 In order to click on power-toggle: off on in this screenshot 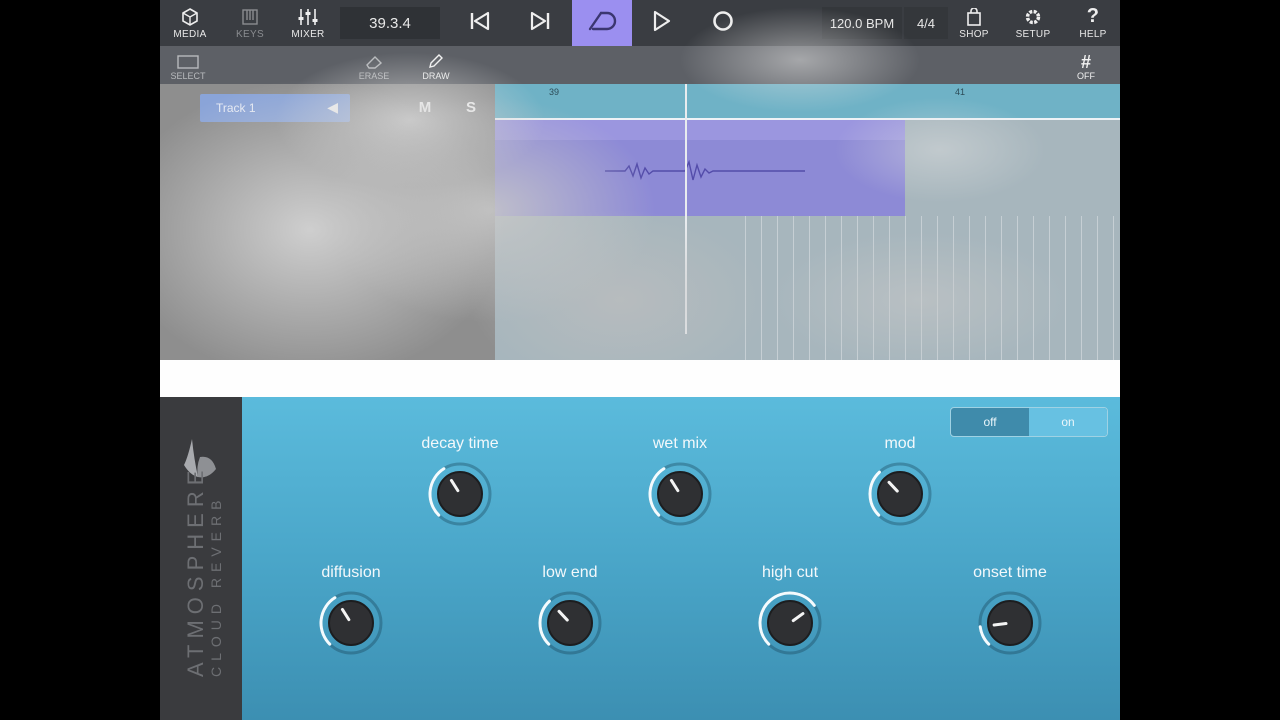, I will do `click(1029, 422)`.